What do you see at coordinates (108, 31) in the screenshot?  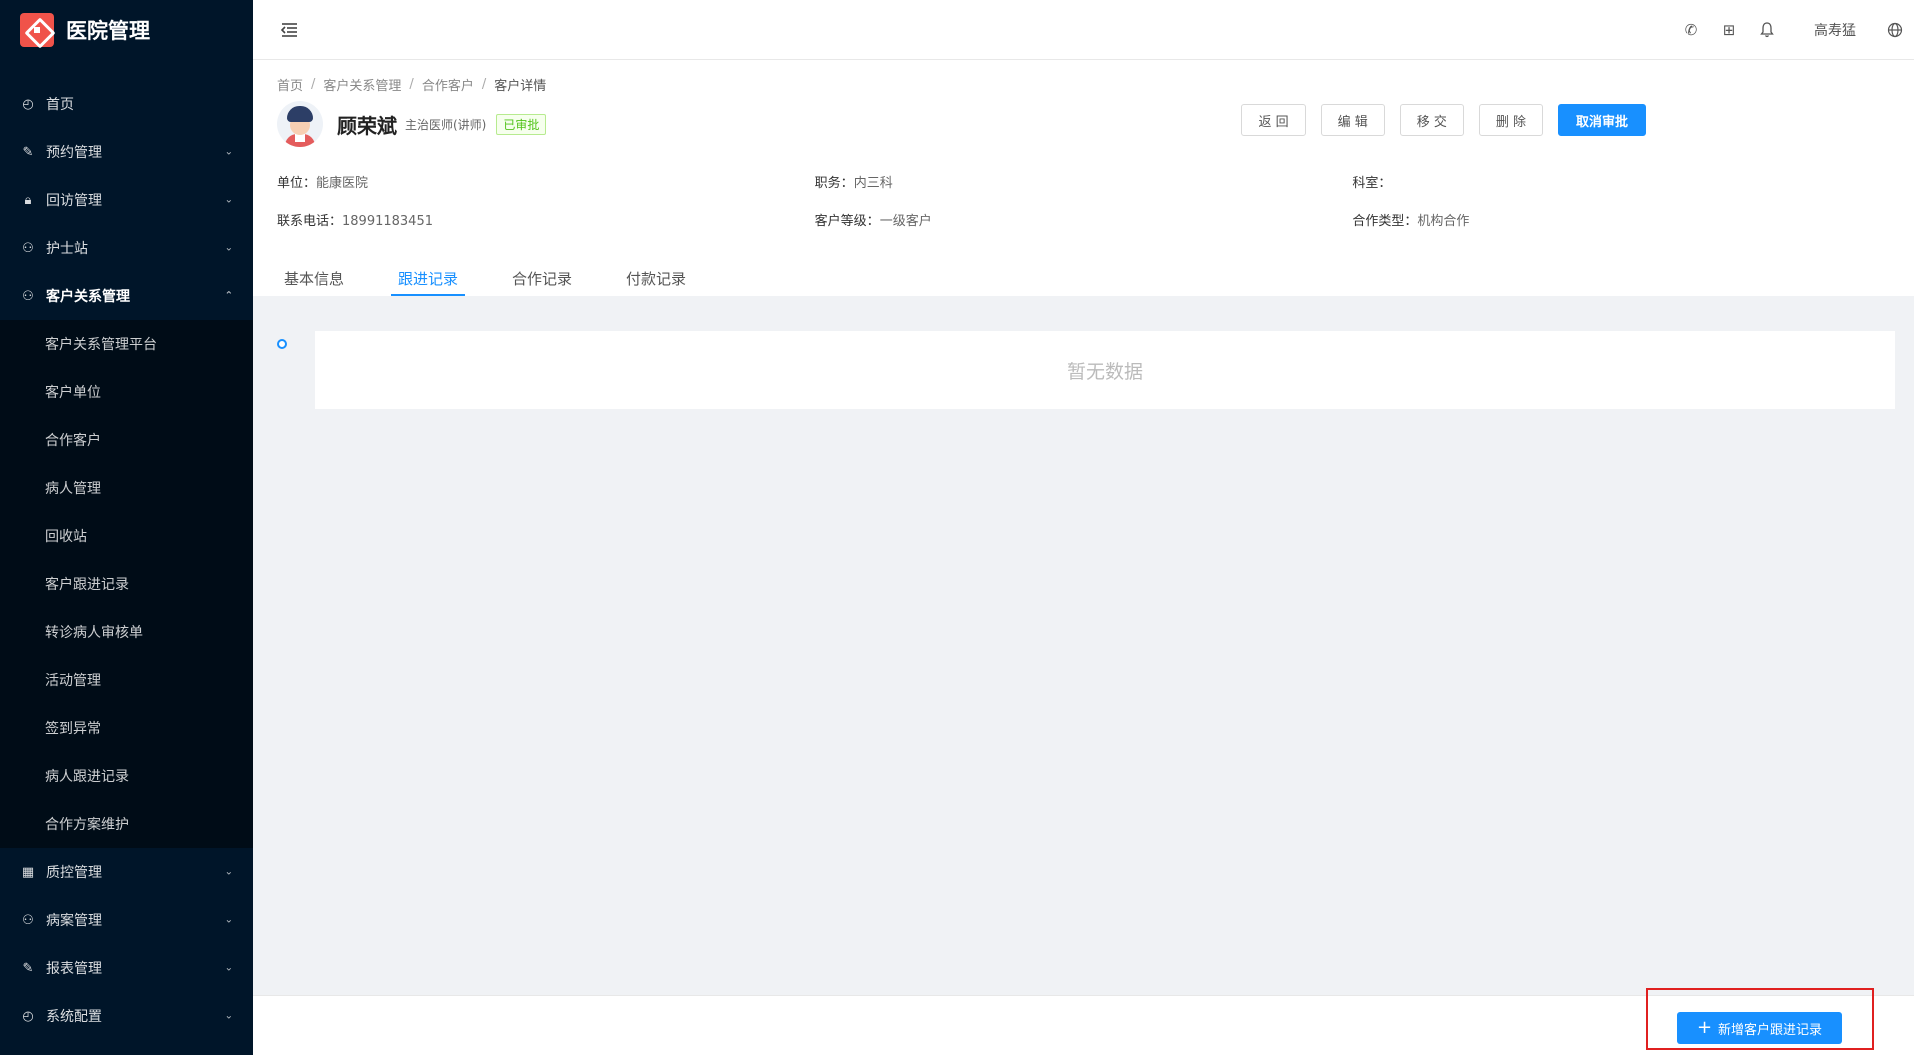 I see `app-title: 医院管理` at bounding box center [108, 31].